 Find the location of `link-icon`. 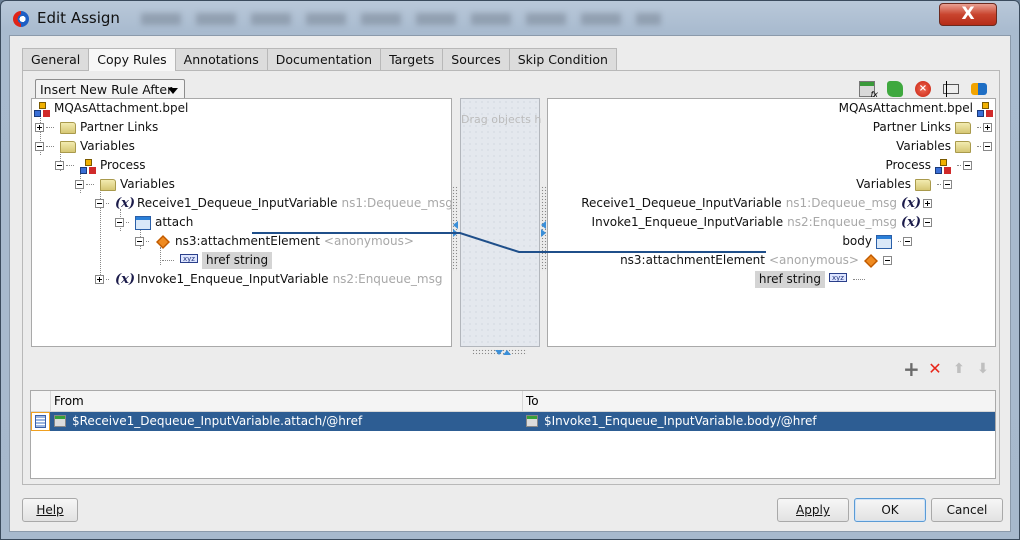

link-icon is located at coordinates (979, 89).